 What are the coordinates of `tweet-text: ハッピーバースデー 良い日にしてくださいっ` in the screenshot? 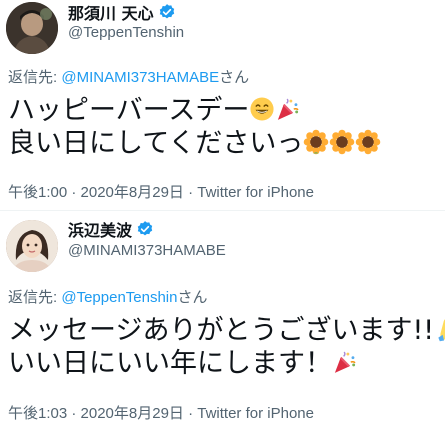 It's located at (223, 127).